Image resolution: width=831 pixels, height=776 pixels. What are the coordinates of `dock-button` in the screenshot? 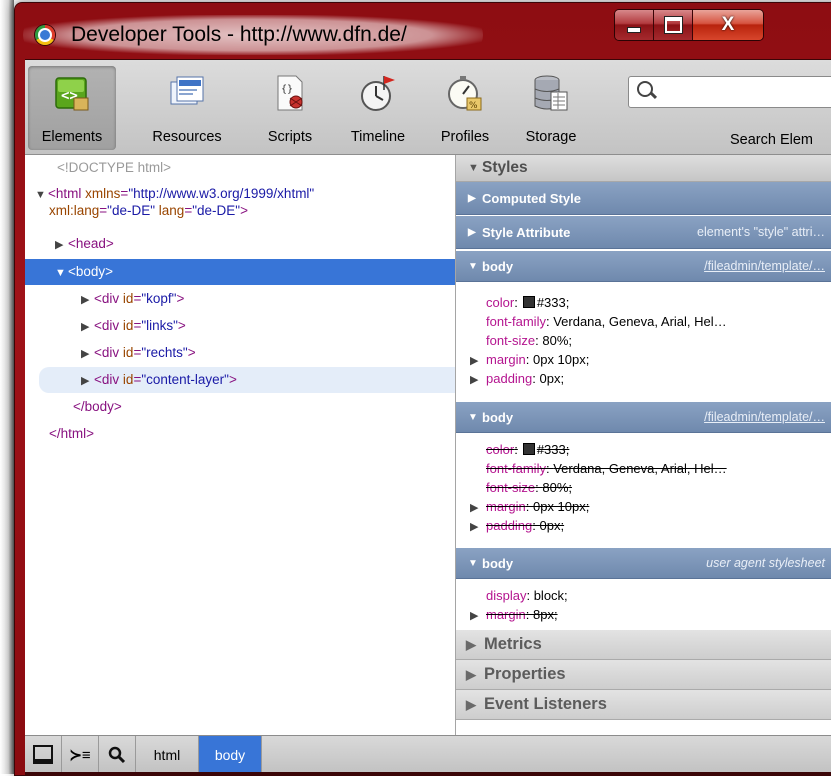 It's located at (43, 754).